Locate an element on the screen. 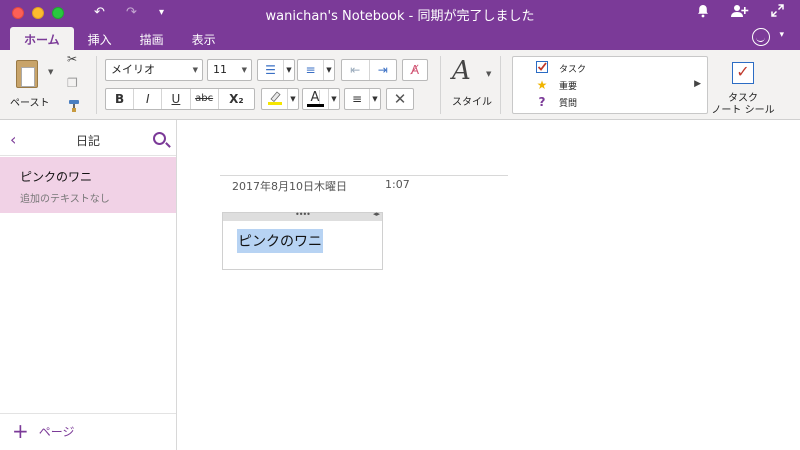  font-color-glyph: A is located at coordinates (315, 97).